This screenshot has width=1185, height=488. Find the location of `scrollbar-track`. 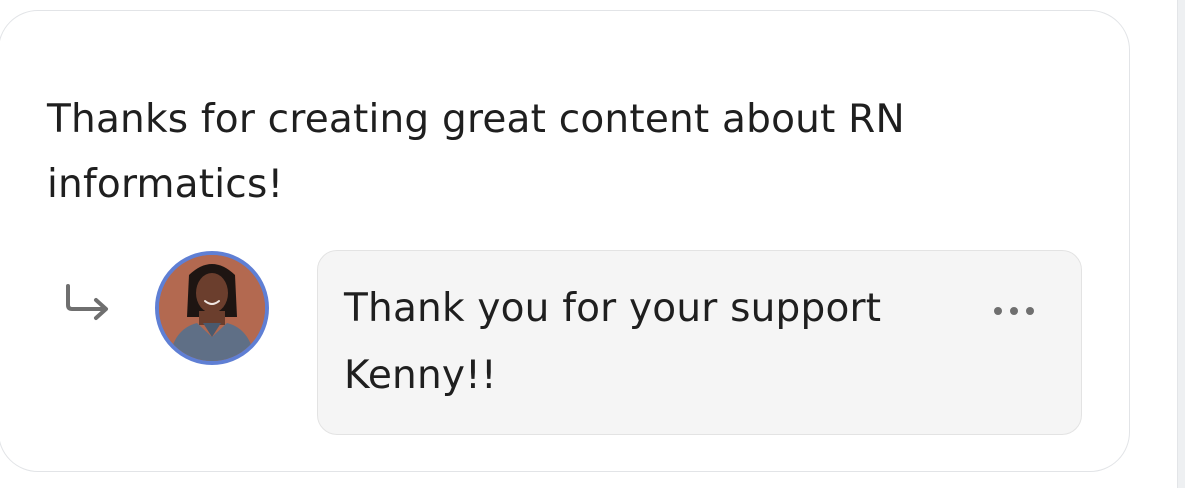

scrollbar-track is located at coordinates (1181, 244).